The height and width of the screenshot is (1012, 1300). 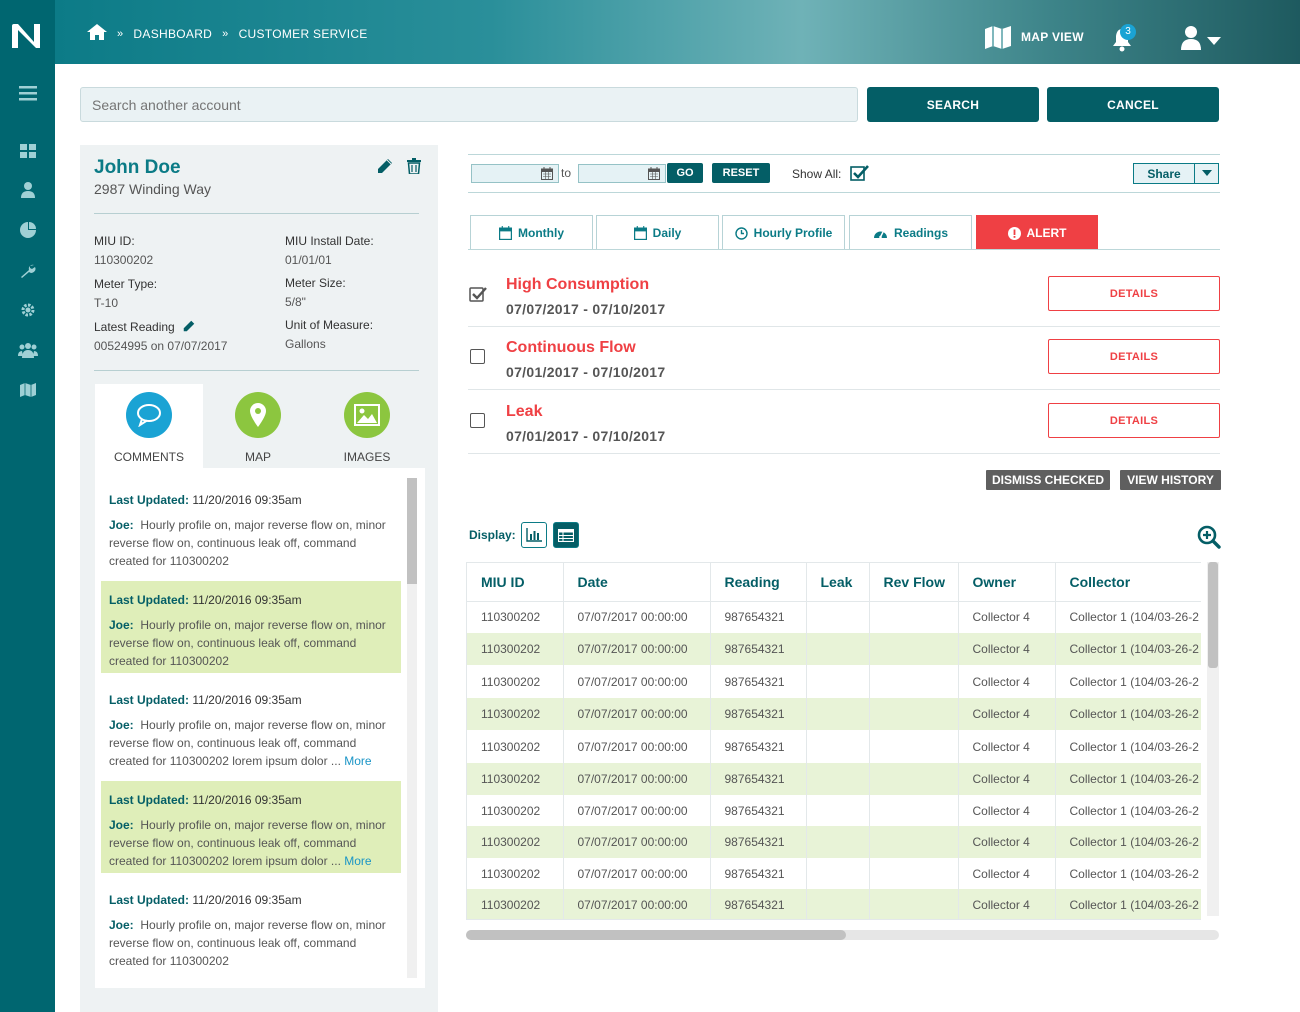 I want to click on folded-map-icon, so click(x=998, y=37).